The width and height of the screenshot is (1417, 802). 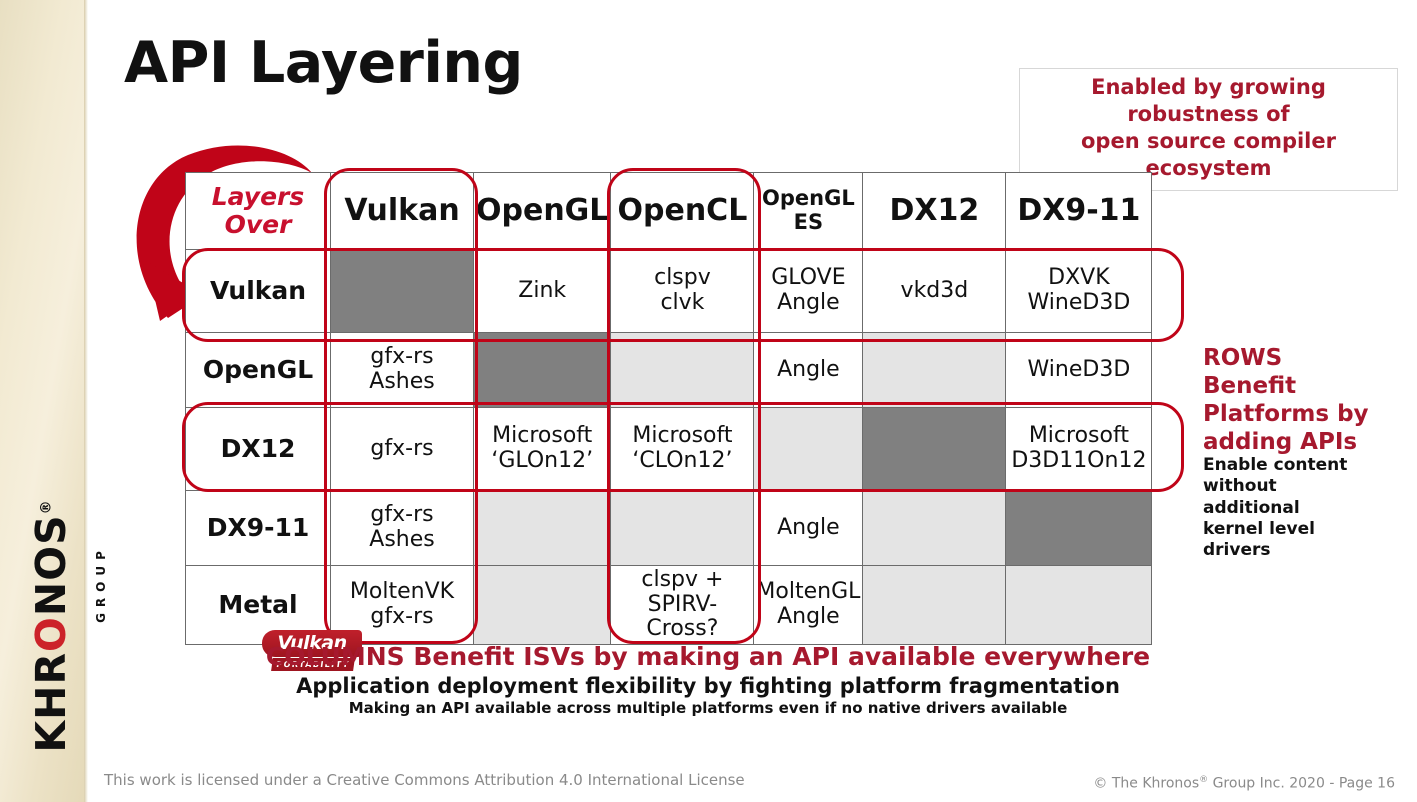 What do you see at coordinates (808, 528) in the screenshot?
I see `cell-dx9-11-opengles: Angle` at bounding box center [808, 528].